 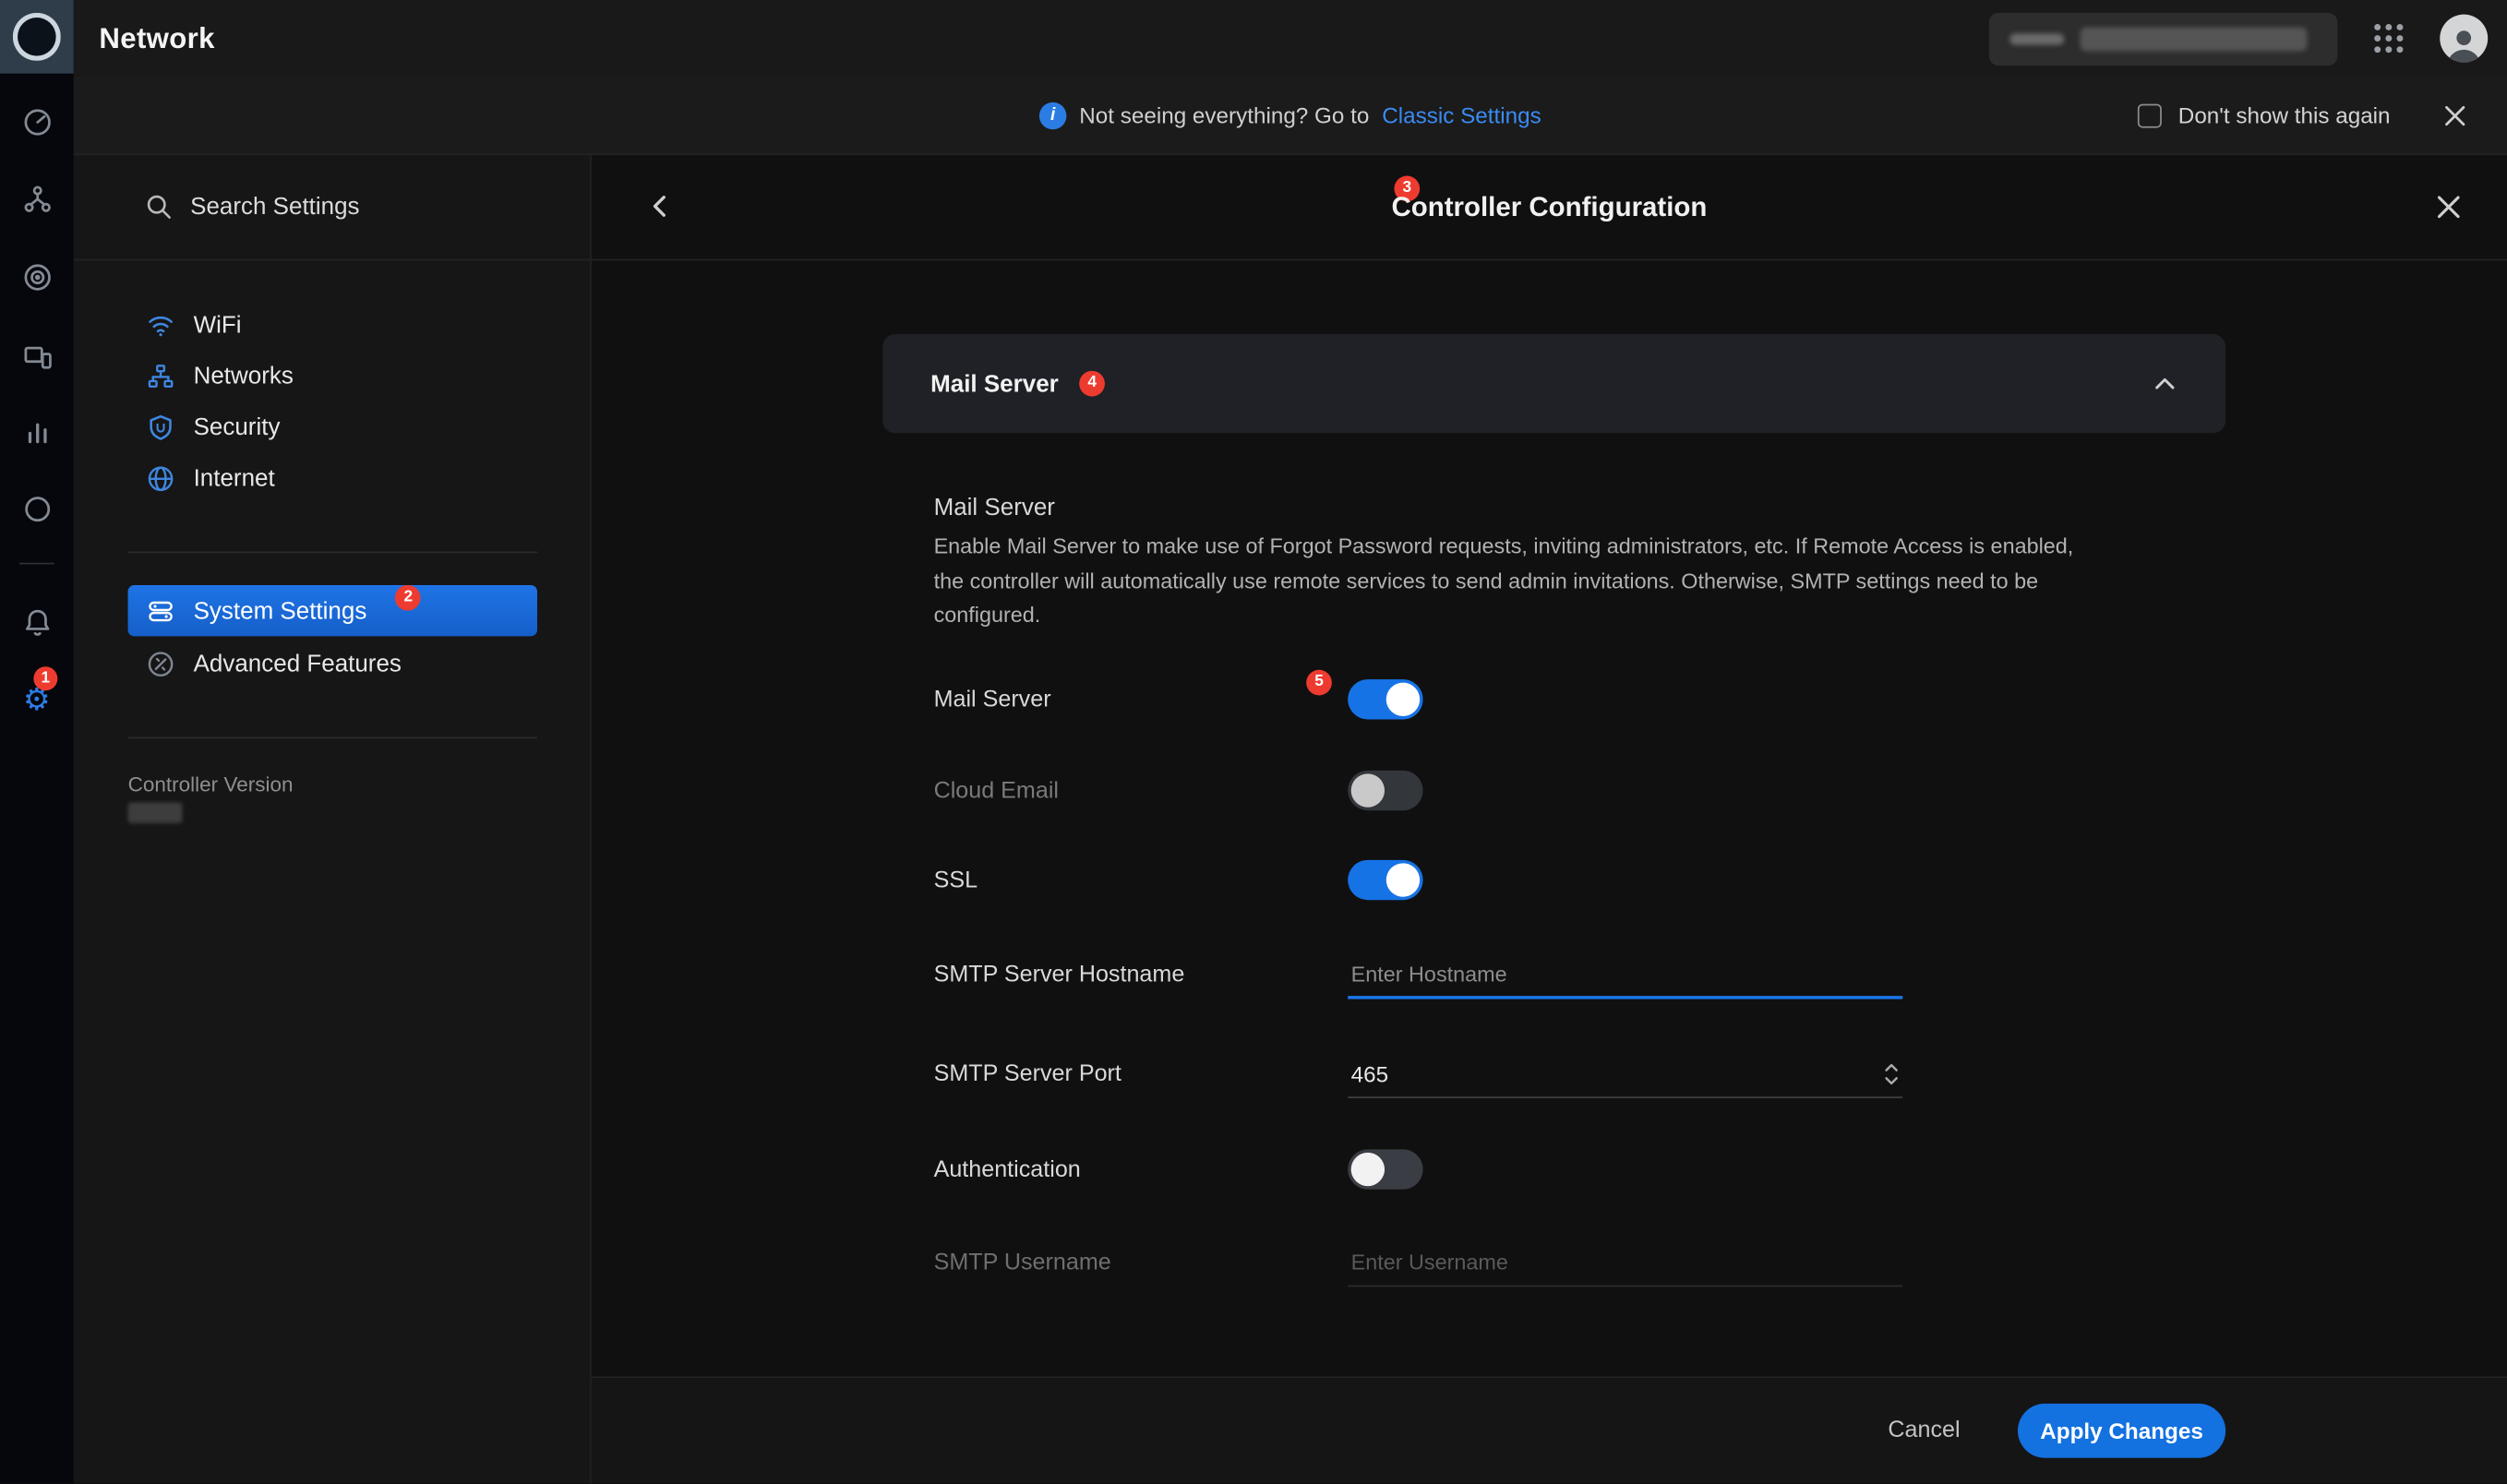 I want to click on smtp-username-input, so click(x=1626, y=1262).